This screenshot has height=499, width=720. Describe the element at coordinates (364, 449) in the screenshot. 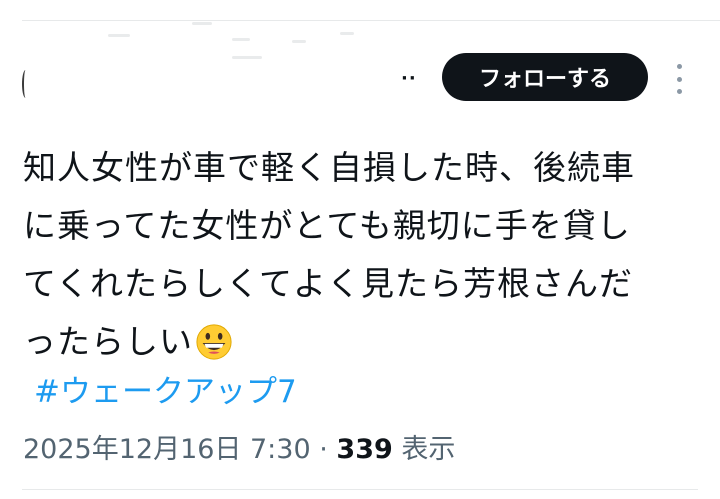

I see `views-count: 339` at that location.